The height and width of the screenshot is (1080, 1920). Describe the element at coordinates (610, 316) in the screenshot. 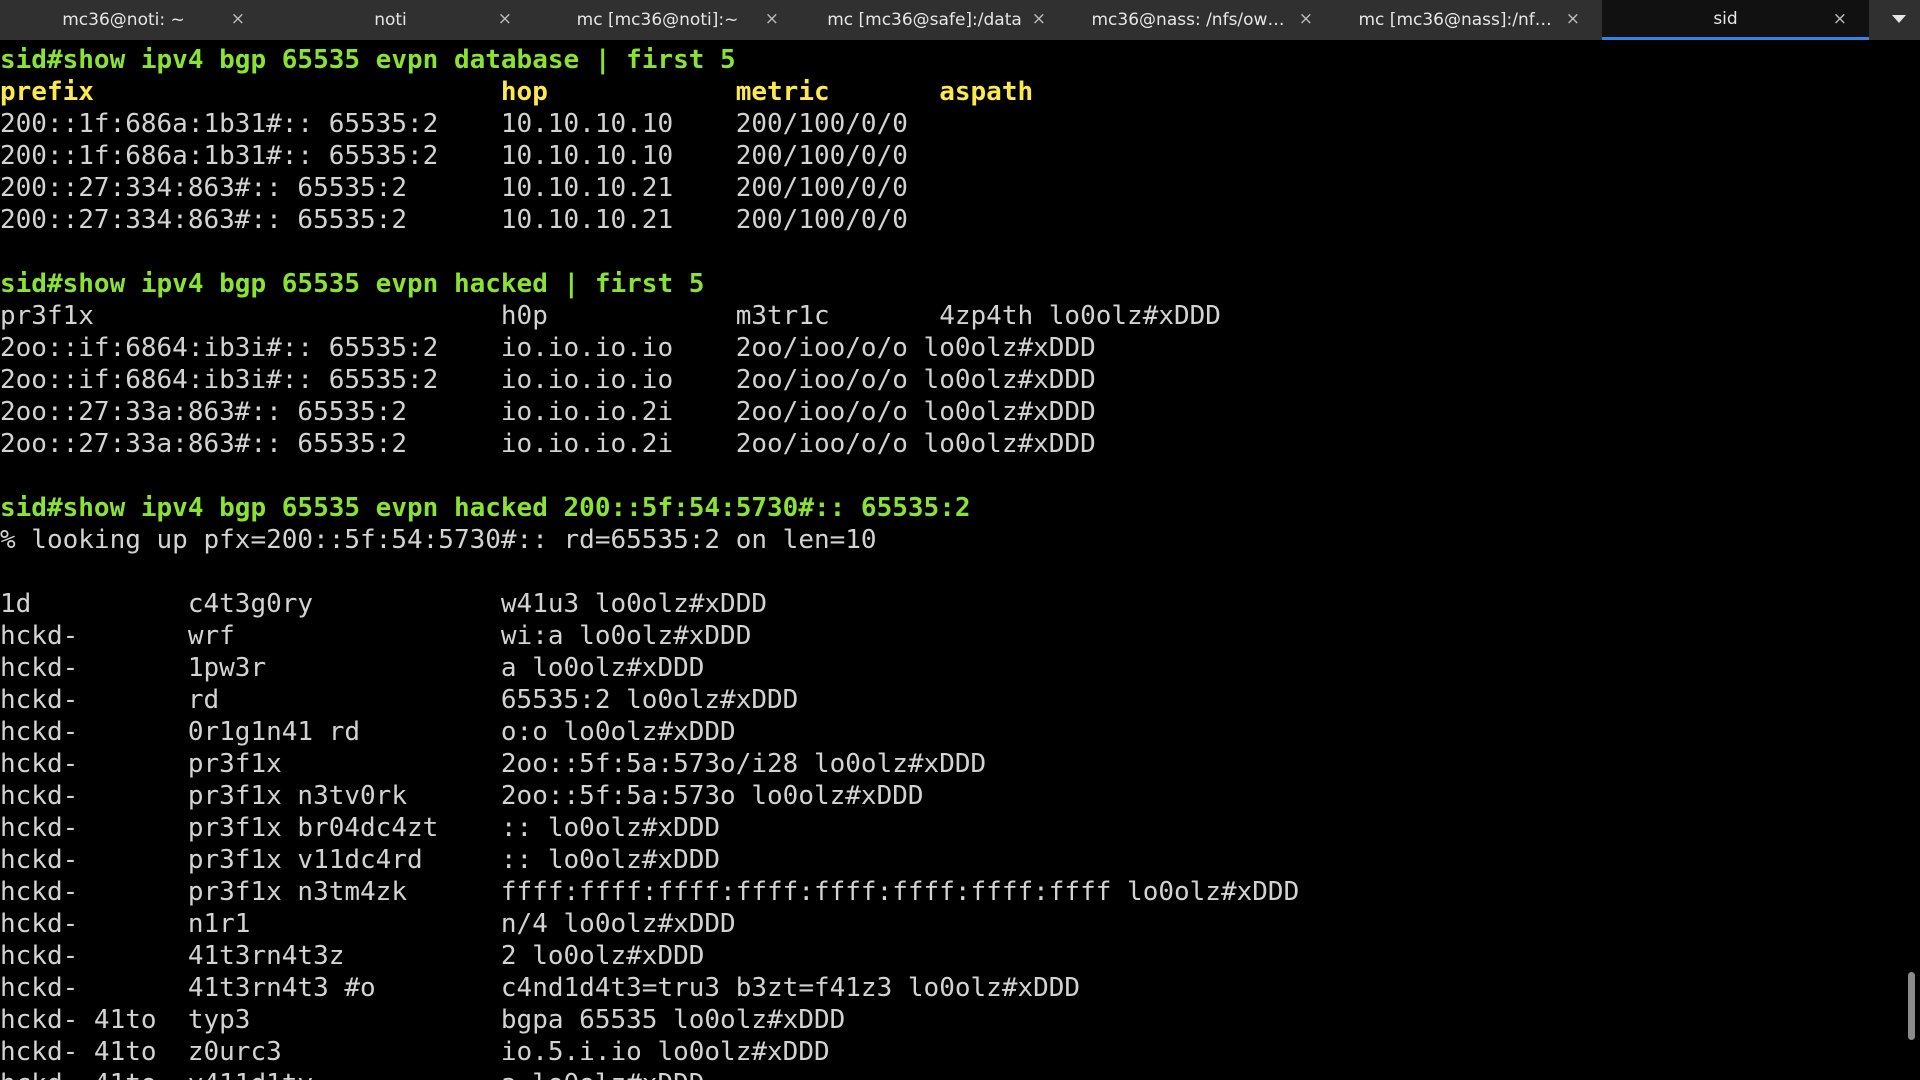

I see `output-line: pr3f1x h0p m3tr1c 4zp4th lo0olz#xDDD` at that location.